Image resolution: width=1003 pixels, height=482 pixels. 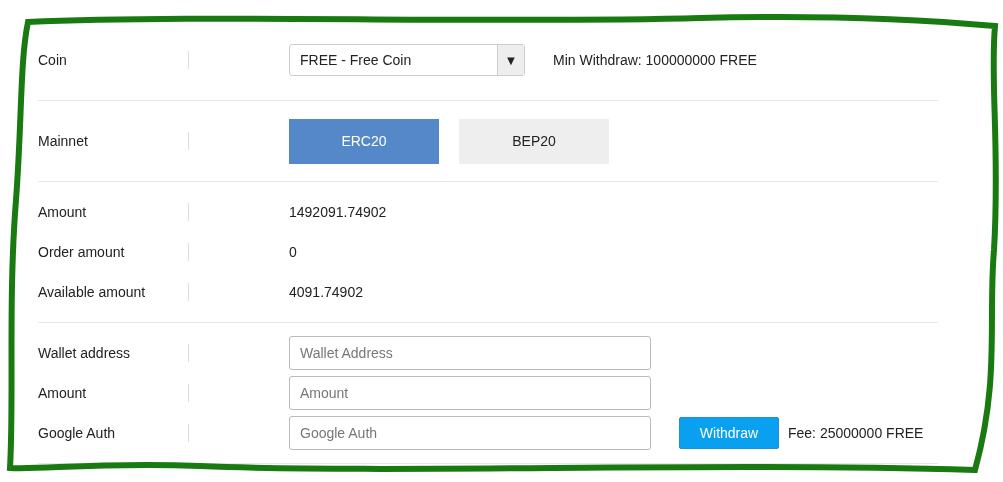 What do you see at coordinates (364, 141) in the screenshot?
I see `network-option-button: ERC20` at bounding box center [364, 141].